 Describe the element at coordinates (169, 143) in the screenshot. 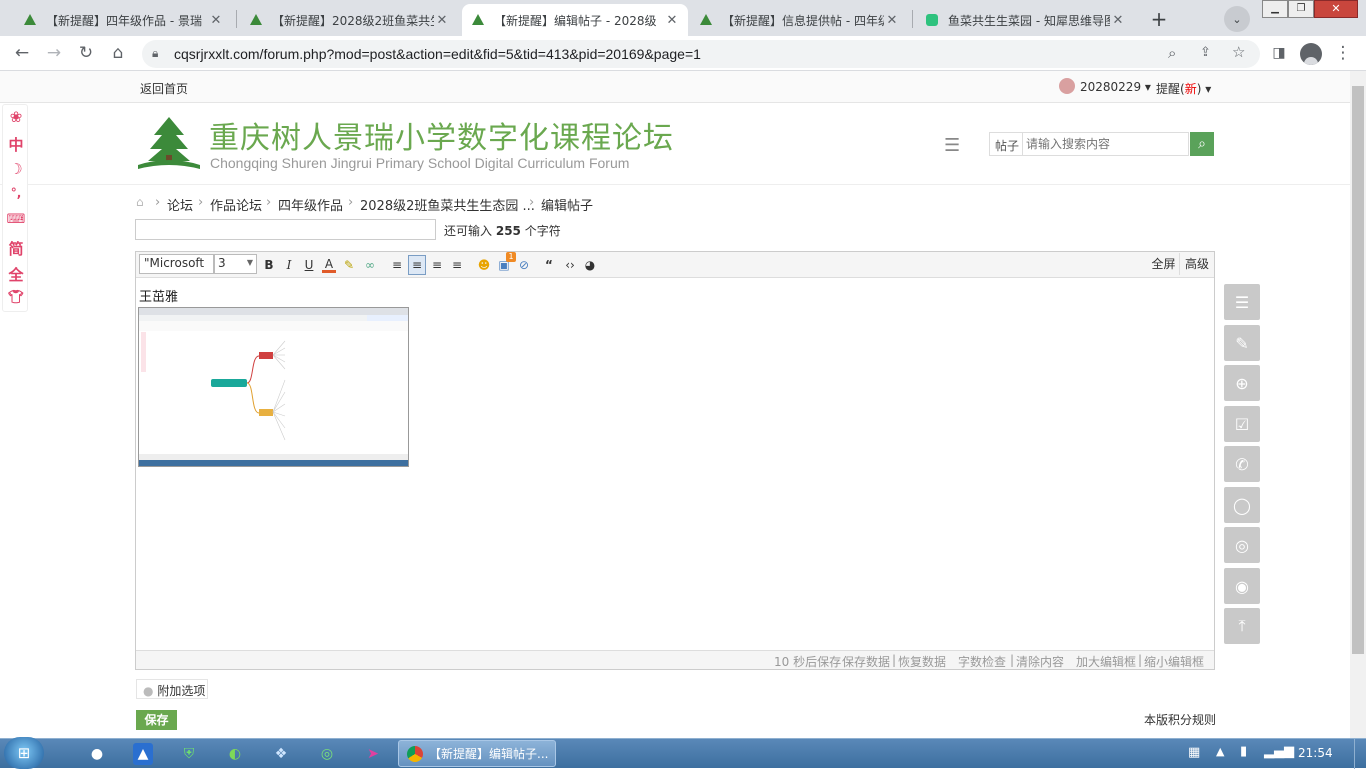

I see `forum-logo-icon` at that location.